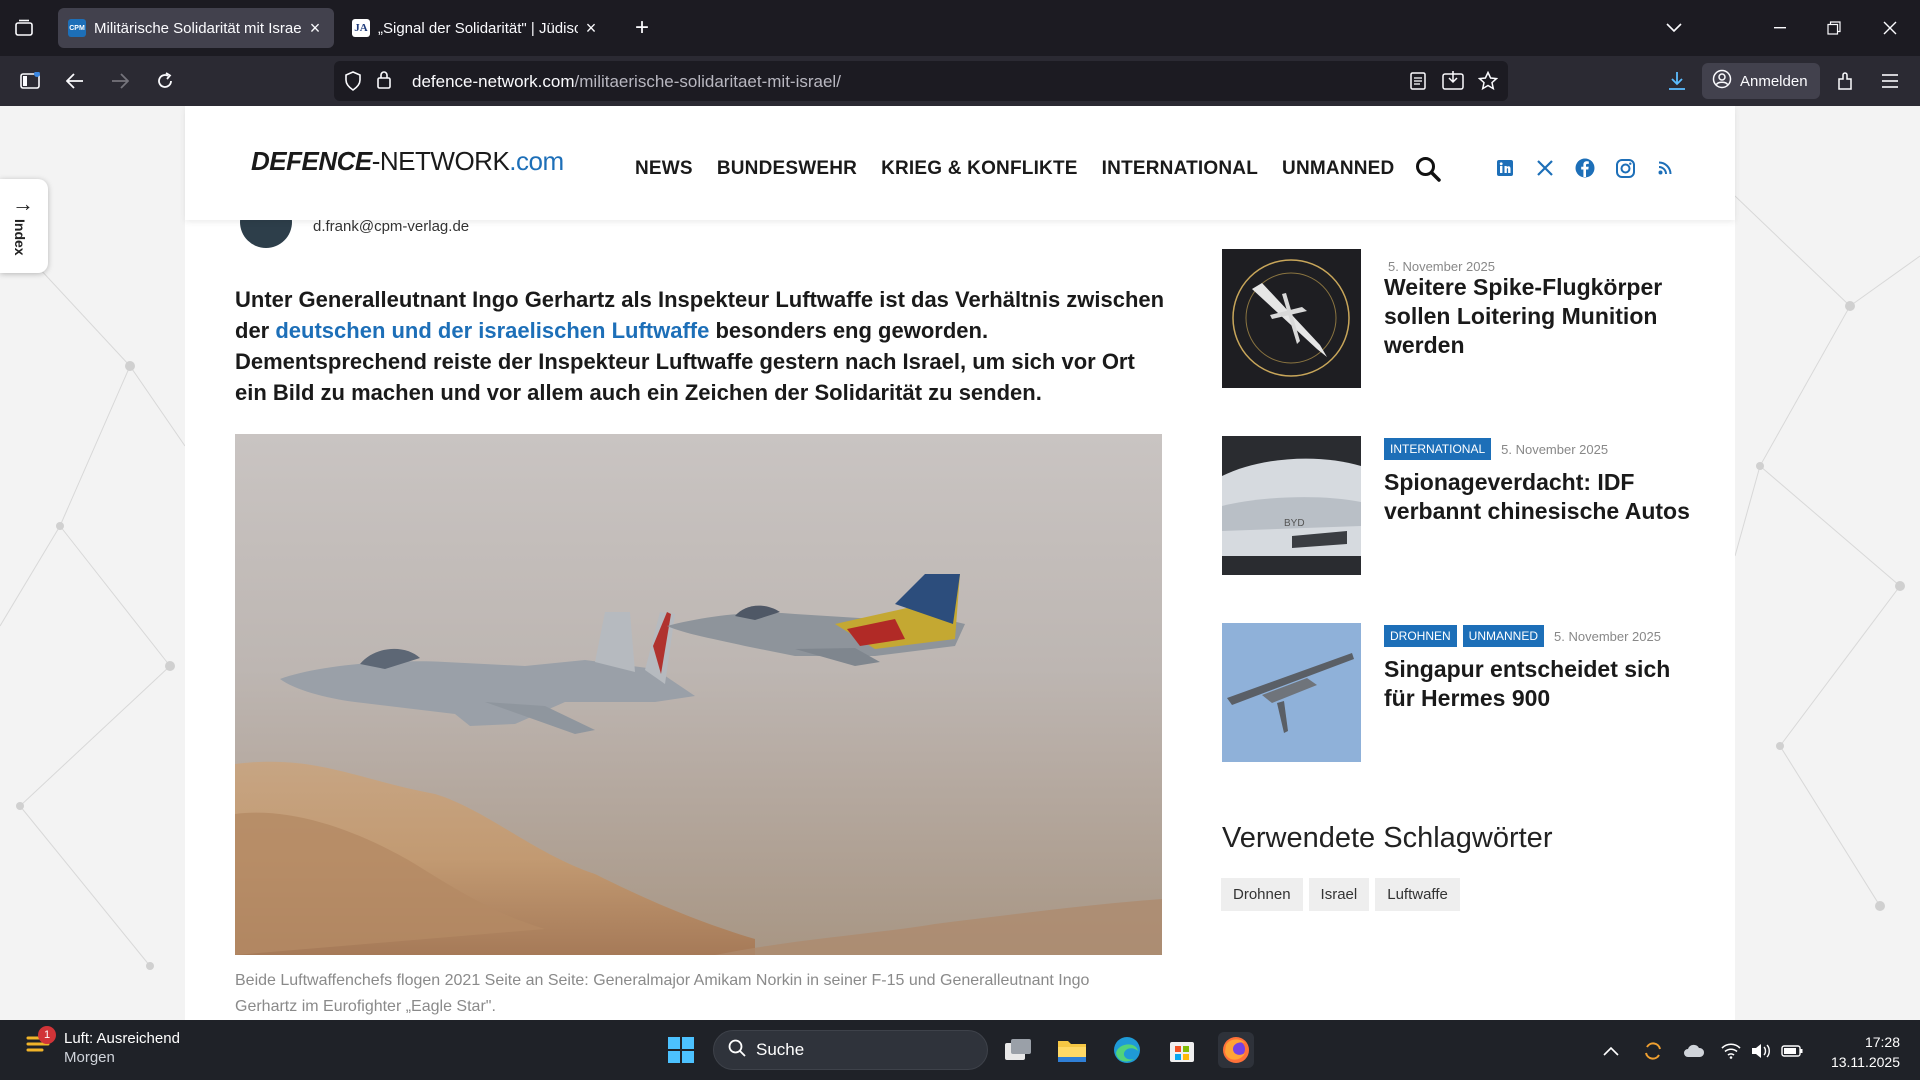 The height and width of the screenshot is (1080, 1920). I want to click on microsoft-store-icon, so click(1182, 1050).